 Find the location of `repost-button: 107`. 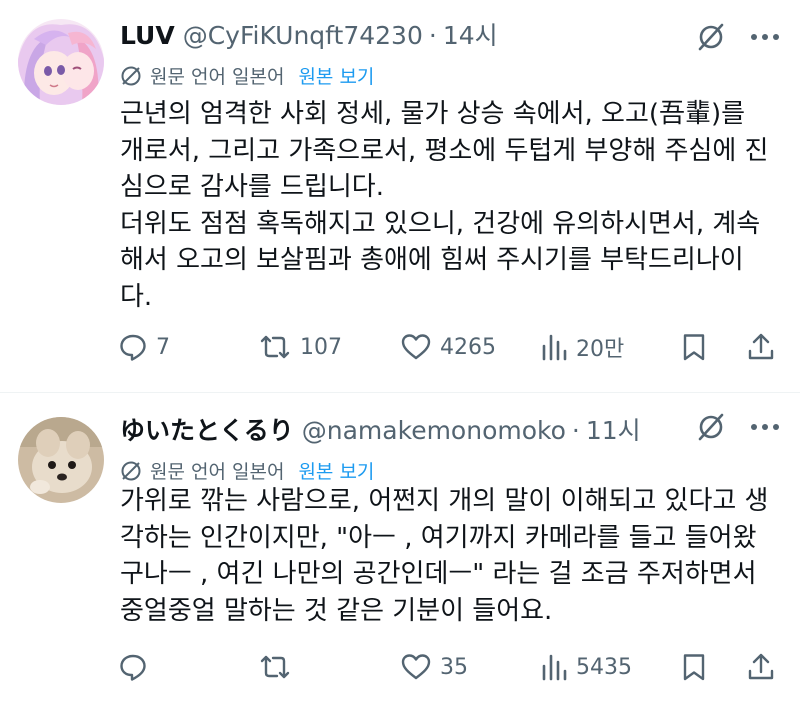

repost-button: 107 is located at coordinates (300, 347).